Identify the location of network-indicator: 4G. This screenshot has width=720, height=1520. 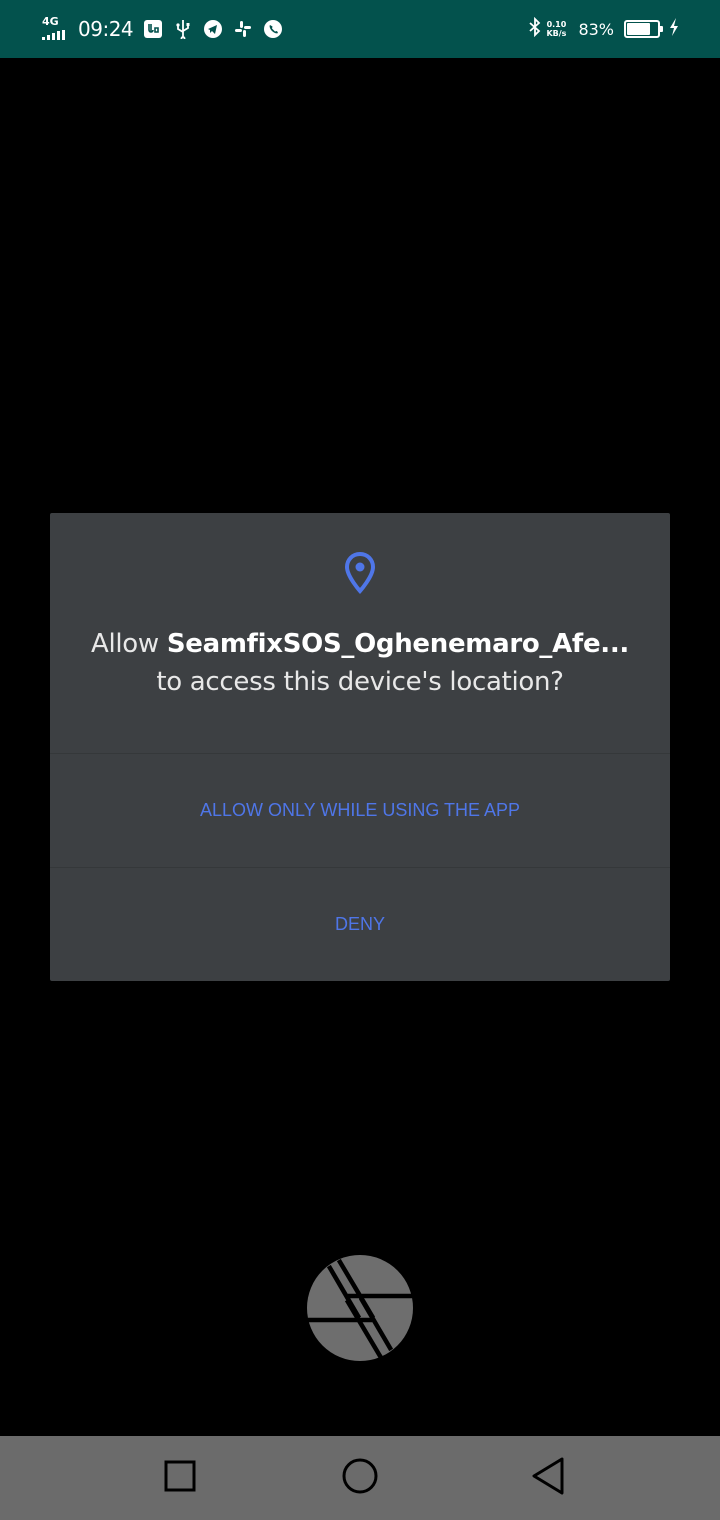
(56, 29).